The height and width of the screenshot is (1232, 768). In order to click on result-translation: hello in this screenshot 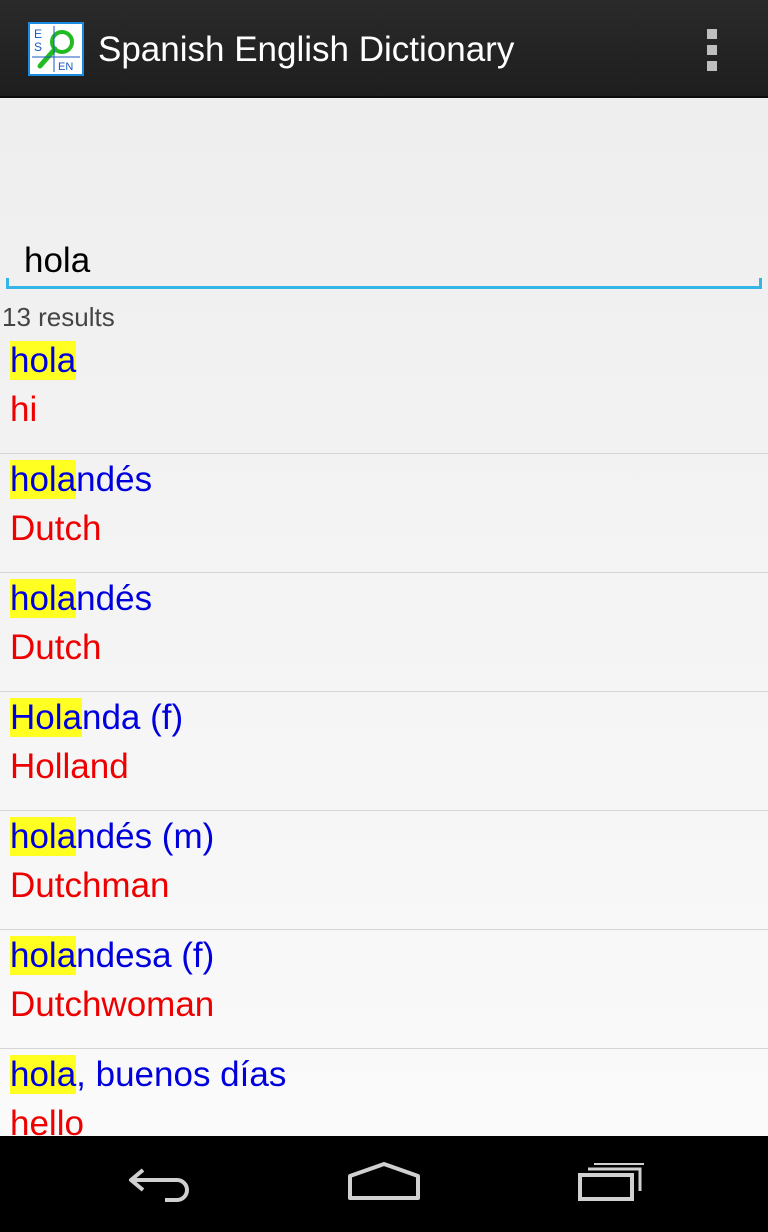, I will do `click(47, 1120)`.